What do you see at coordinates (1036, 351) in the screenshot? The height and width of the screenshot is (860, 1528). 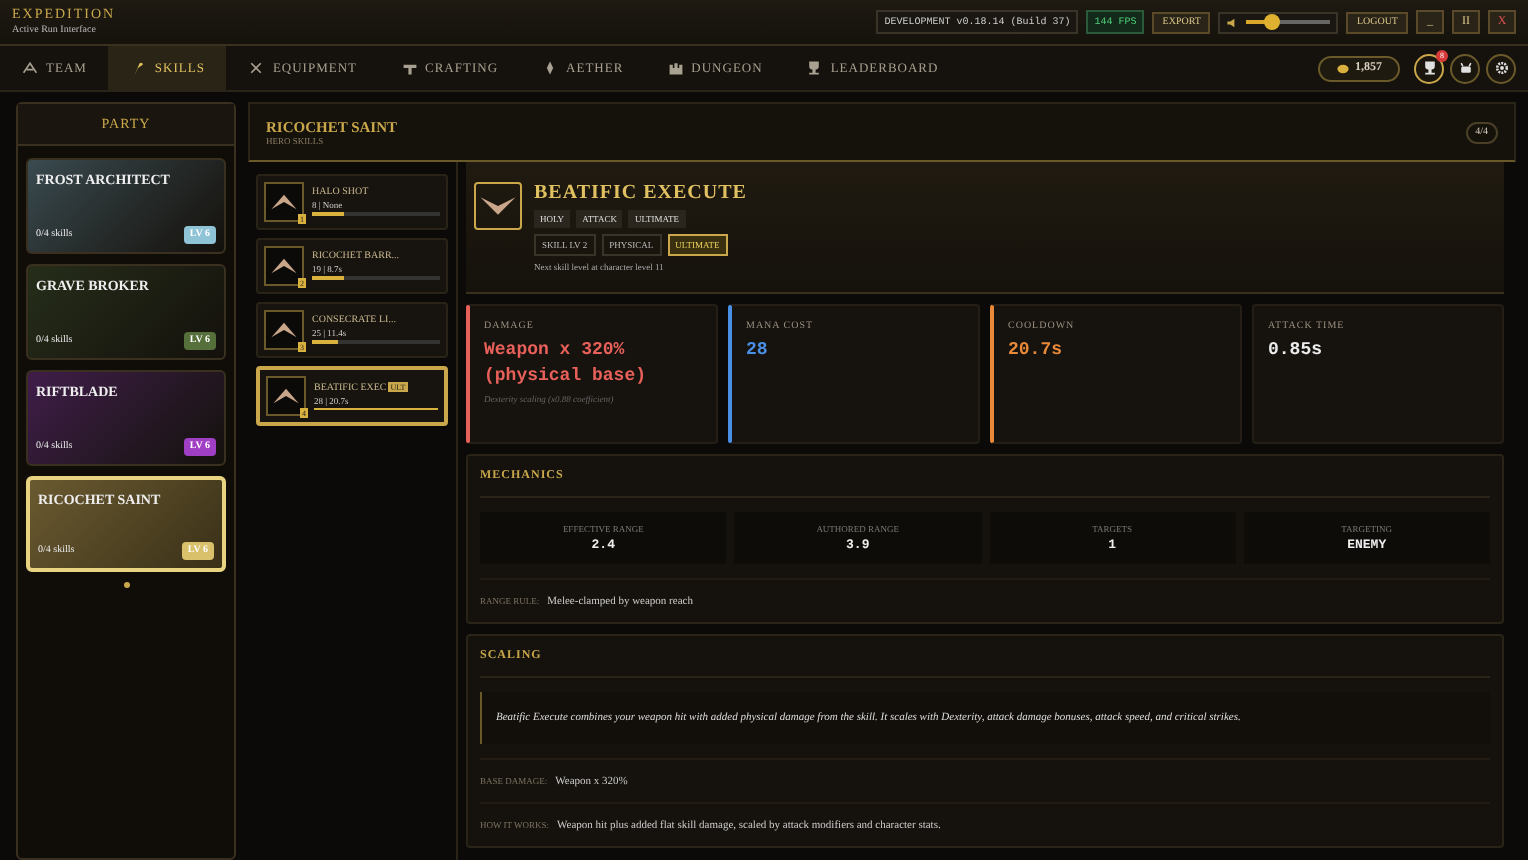 I see `stat-value: 20.7s` at bounding box center [1036, 351].